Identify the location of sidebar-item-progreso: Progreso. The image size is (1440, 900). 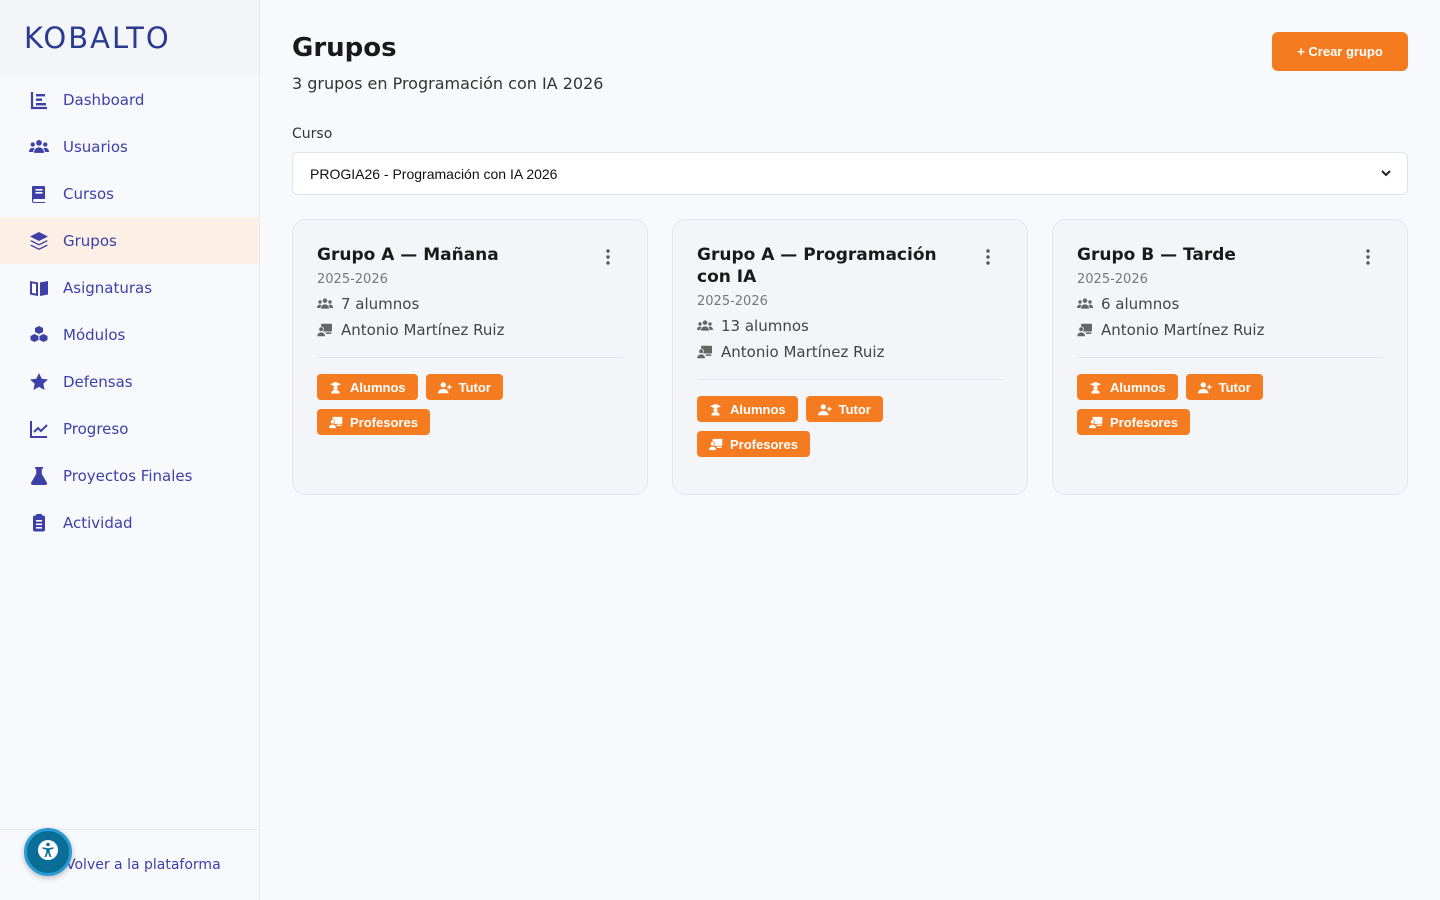
(129, 428).